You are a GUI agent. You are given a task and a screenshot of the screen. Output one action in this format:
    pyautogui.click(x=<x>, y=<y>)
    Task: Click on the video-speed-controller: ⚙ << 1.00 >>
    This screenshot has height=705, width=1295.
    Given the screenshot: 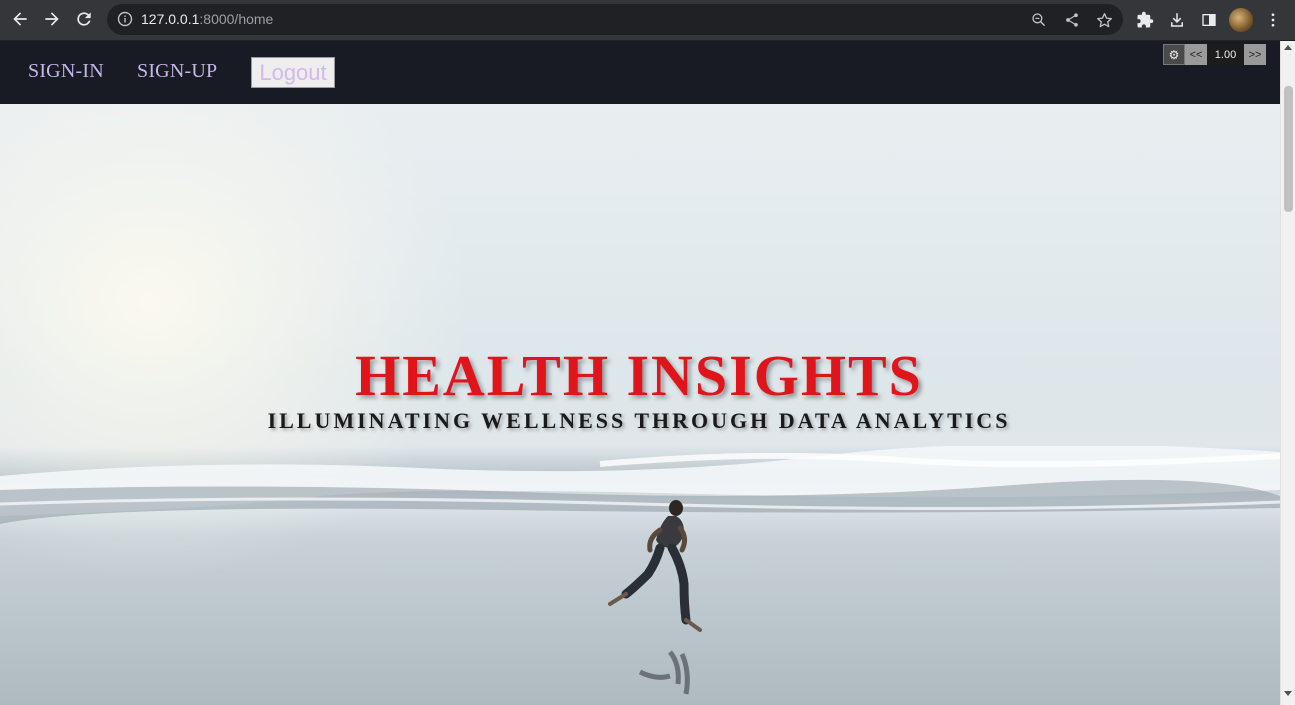 What is the action you would take?
    pyautogui.click(x=1214, y=54)
    